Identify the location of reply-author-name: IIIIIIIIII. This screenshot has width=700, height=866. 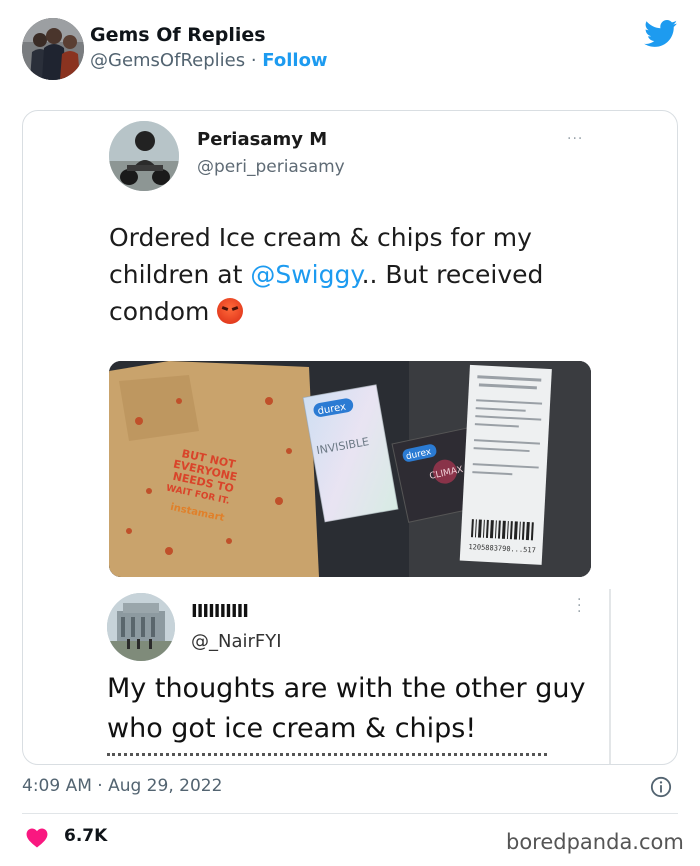
(220, 611).